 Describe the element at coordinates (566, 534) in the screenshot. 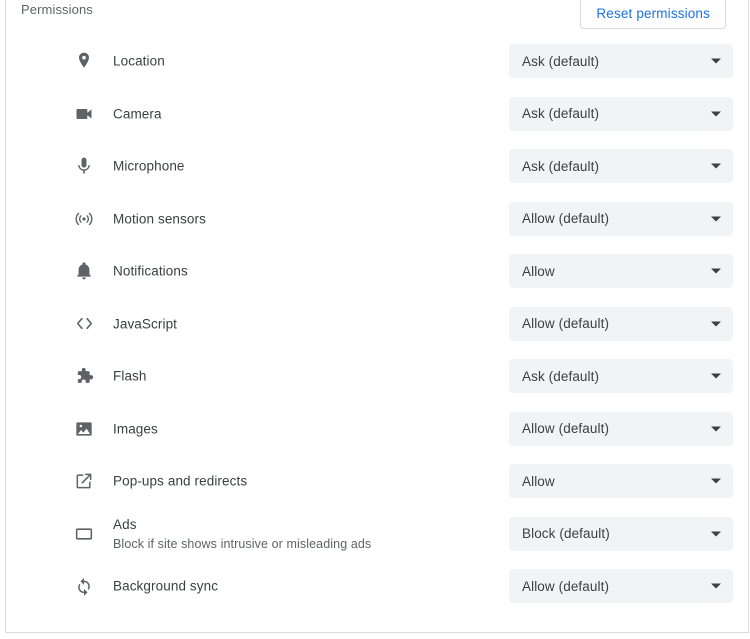

I see `permission-select-value: Block (default)` at that location.